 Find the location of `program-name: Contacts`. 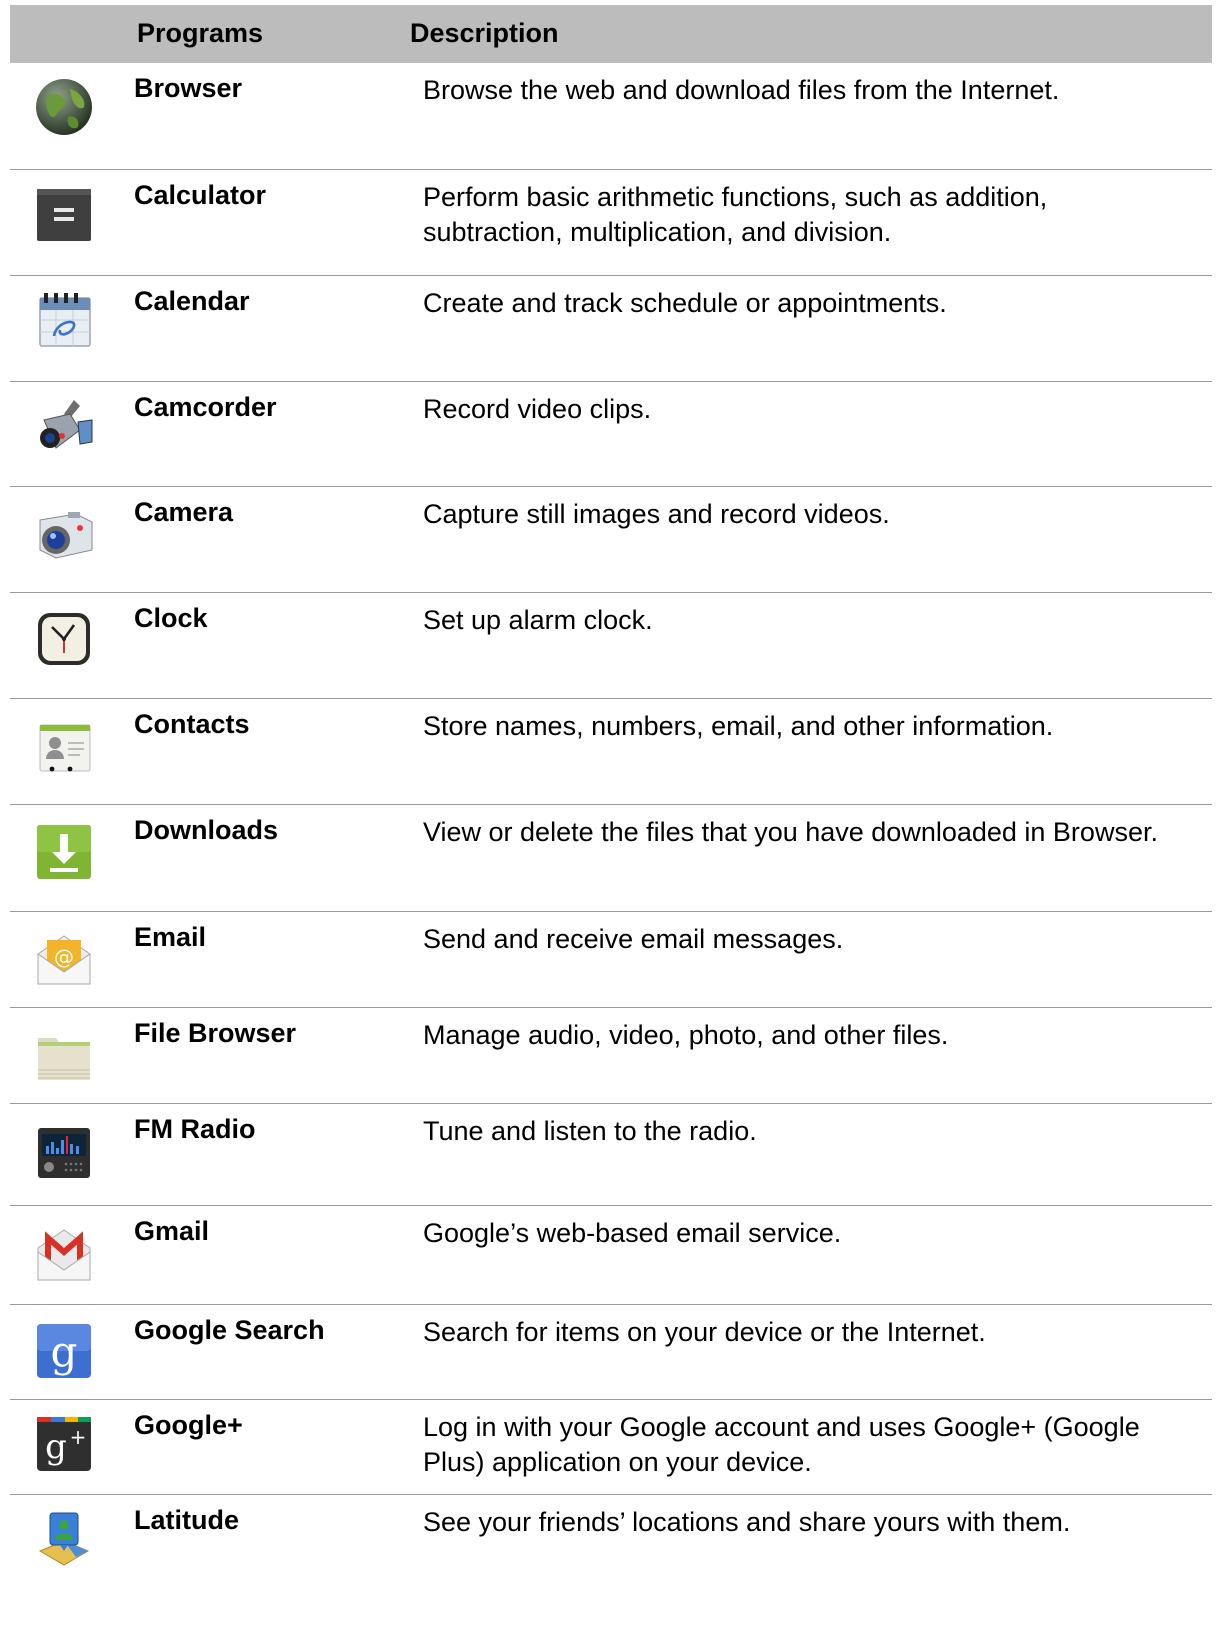

program-name: Contacts is located at coordinates (192, 724).